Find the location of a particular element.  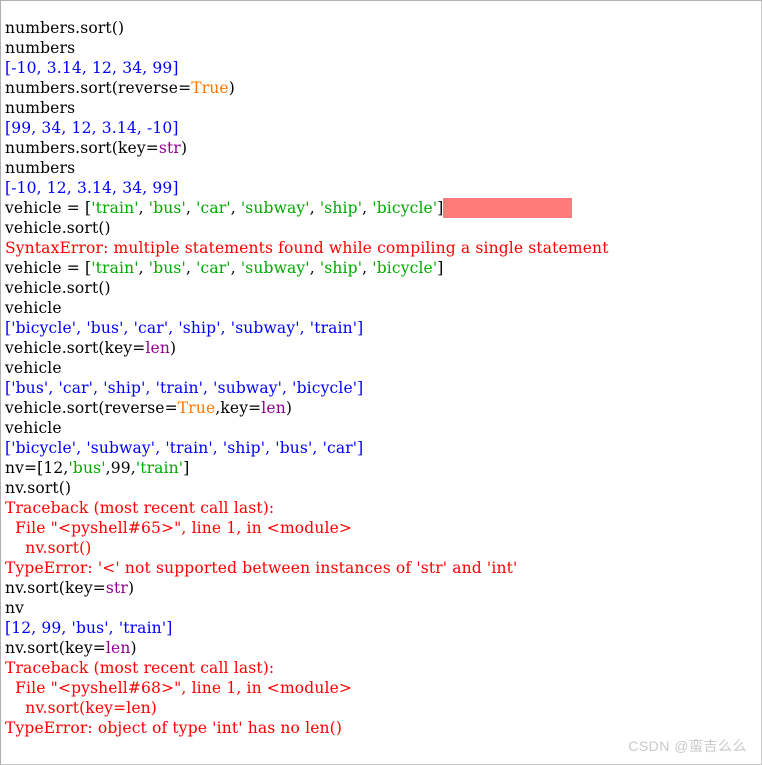

shell-token: [-10, 3.14, 12, 34, 99] is located at coordinates (92, 68).